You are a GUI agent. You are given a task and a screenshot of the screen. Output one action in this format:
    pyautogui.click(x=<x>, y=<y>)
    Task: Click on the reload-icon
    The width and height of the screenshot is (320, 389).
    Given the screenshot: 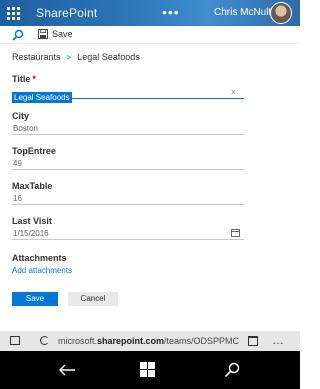 What is the action you would take?
    pyautogui.click(x=44, y=340)
    